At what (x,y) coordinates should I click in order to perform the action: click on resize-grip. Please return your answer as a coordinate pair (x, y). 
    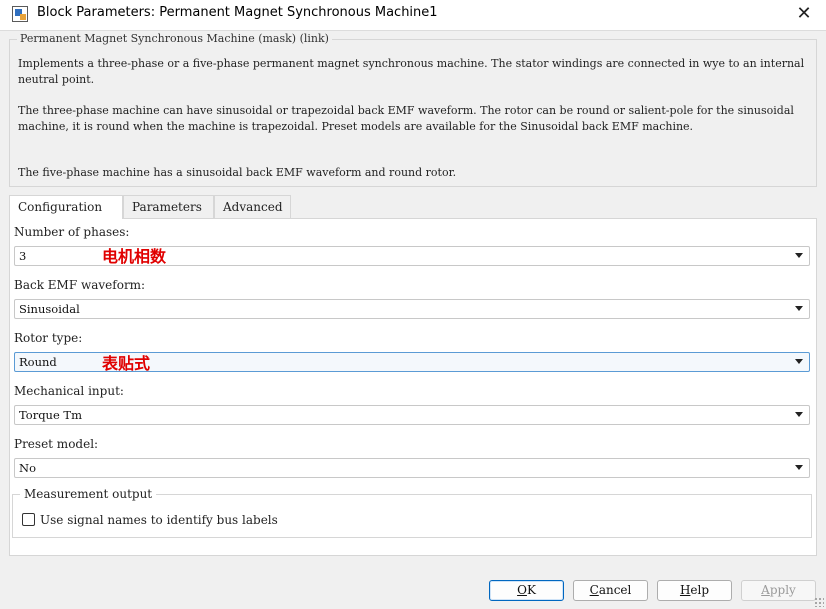
    Looking at the image, I should click on (819, 602).